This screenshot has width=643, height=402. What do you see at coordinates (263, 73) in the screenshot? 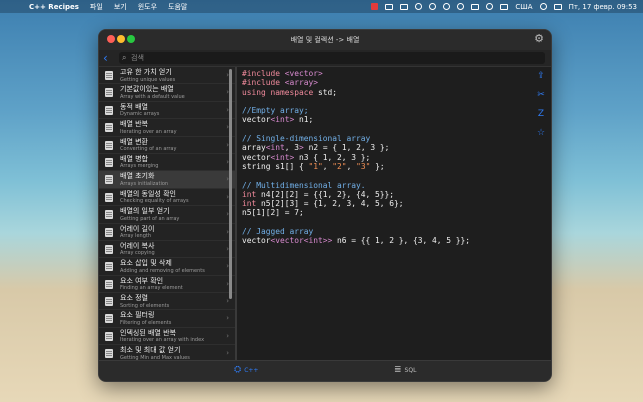
I see `code-token: #include` at bounding box center [263, 73].